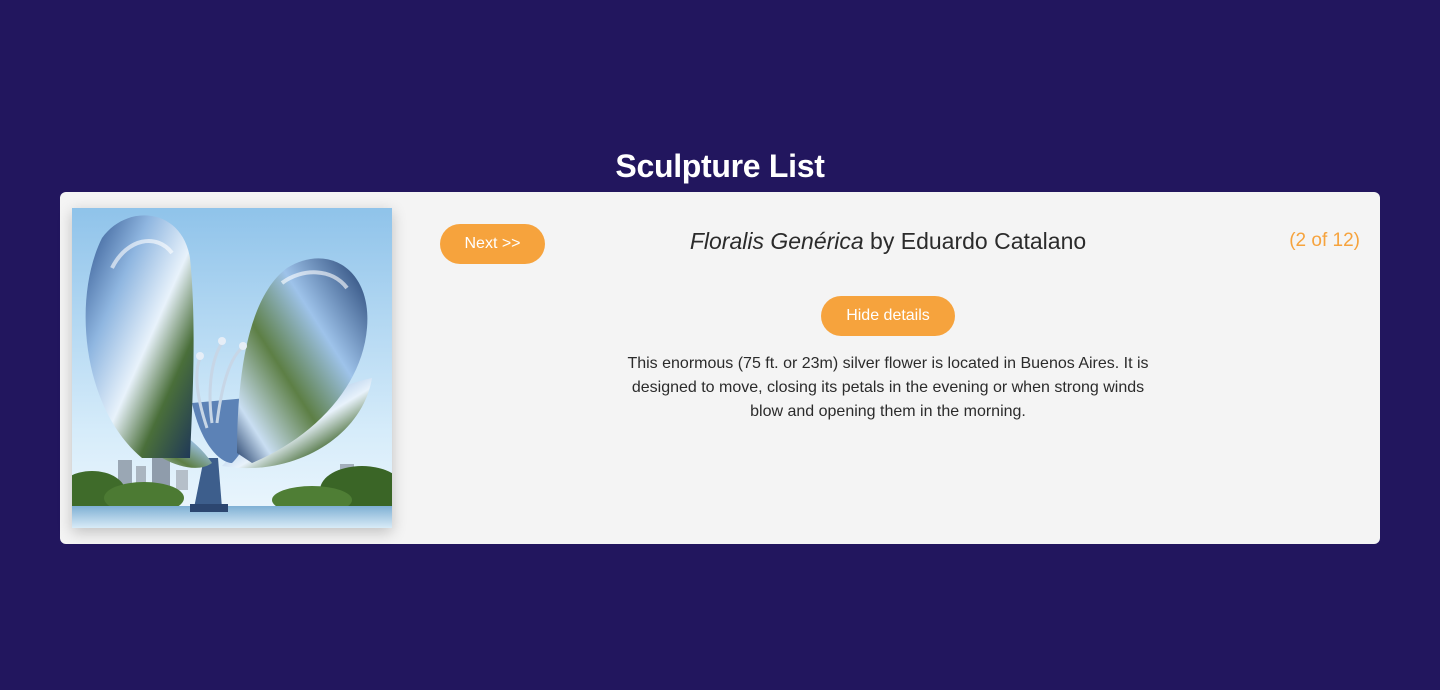 This screenshot has height=690, width=1440. I want to click on sculpture-counter: (2 of 12), so click(1324, 240).